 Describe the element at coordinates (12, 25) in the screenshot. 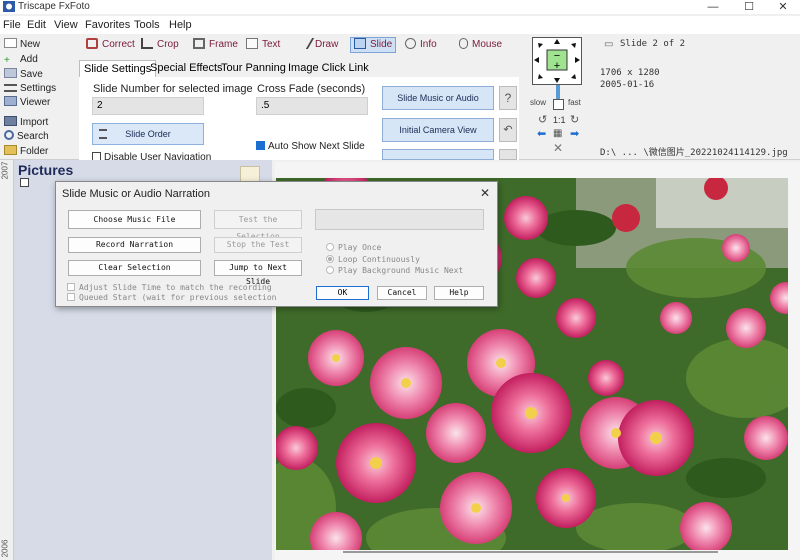

I see `menu-file: File` at that location.